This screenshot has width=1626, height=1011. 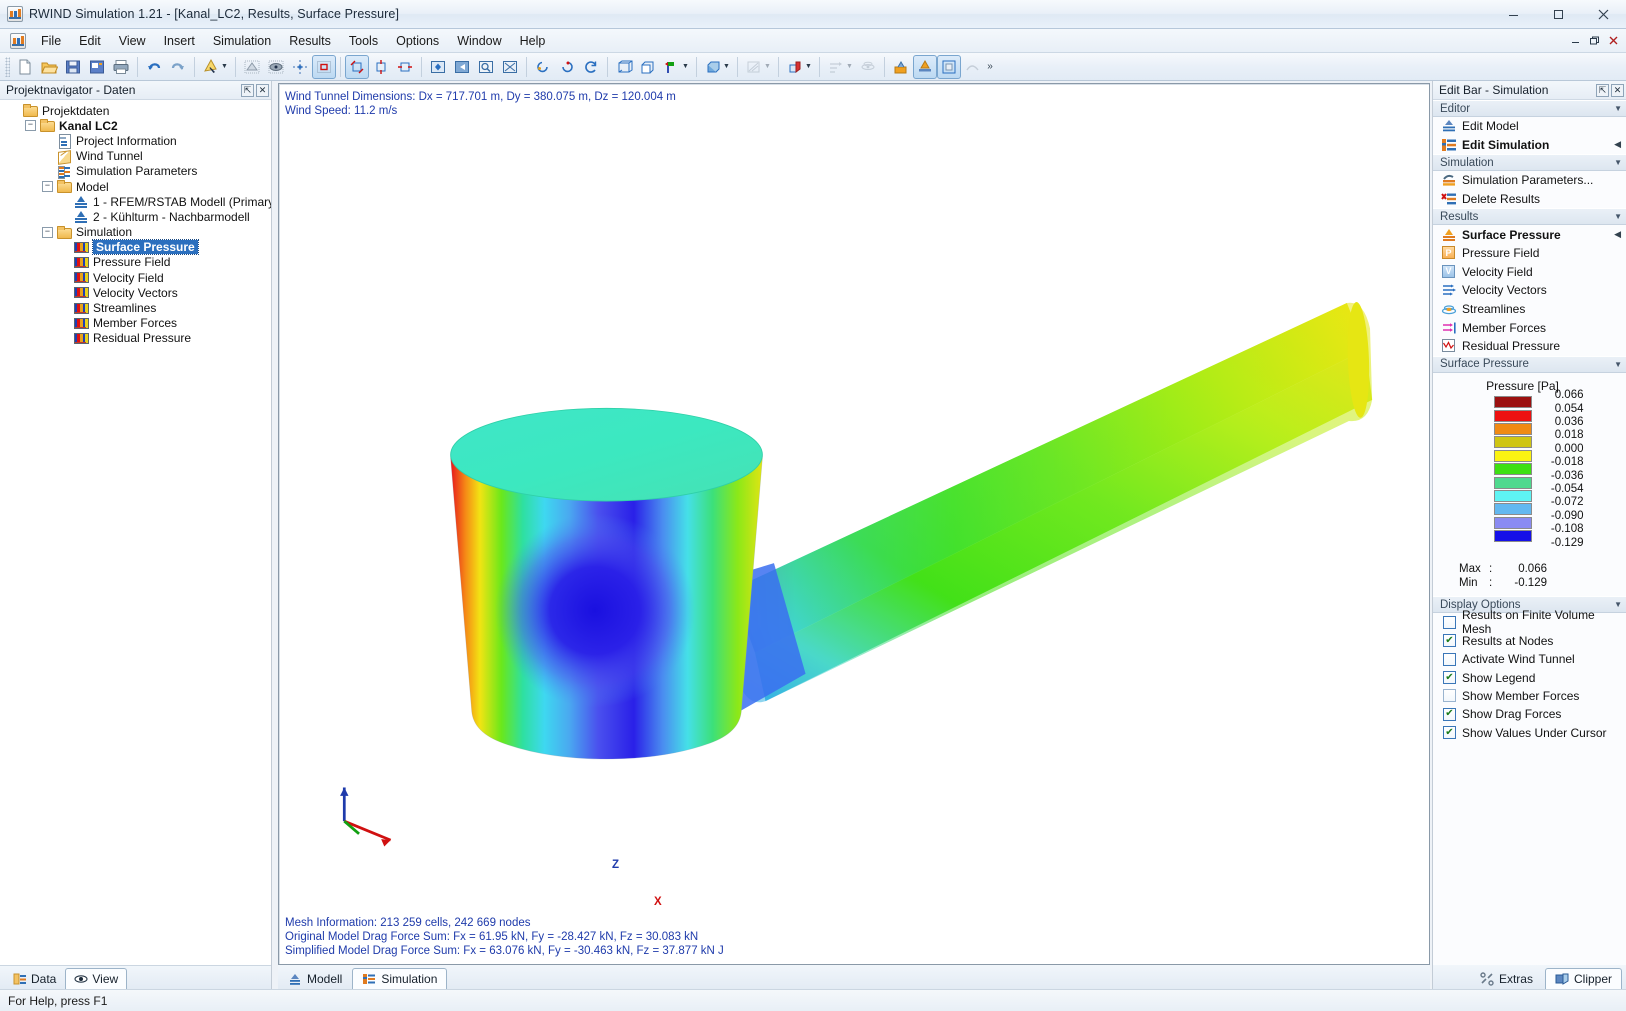 I want to click on tree-item: − Simulation, so click(x=135, y=232).